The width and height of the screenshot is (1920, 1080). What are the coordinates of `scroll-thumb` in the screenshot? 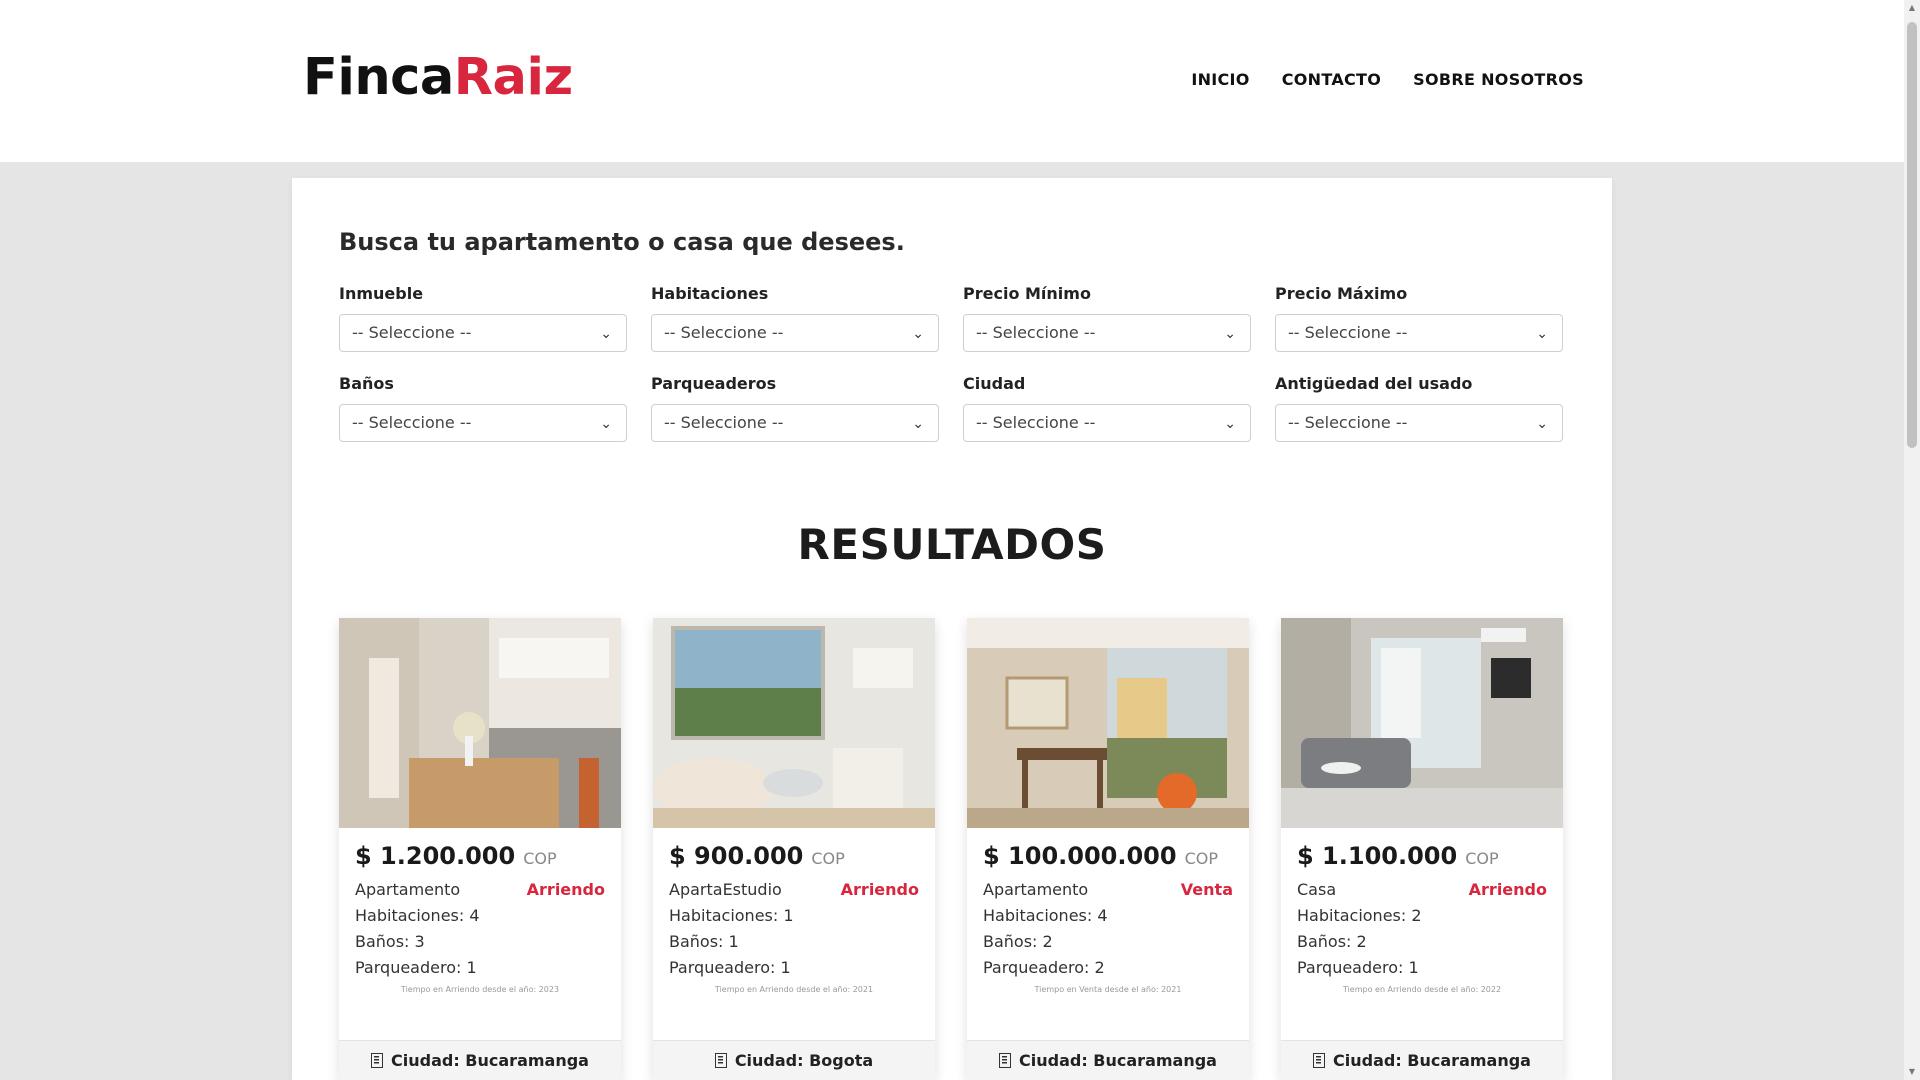 It's located at (1912, 235).